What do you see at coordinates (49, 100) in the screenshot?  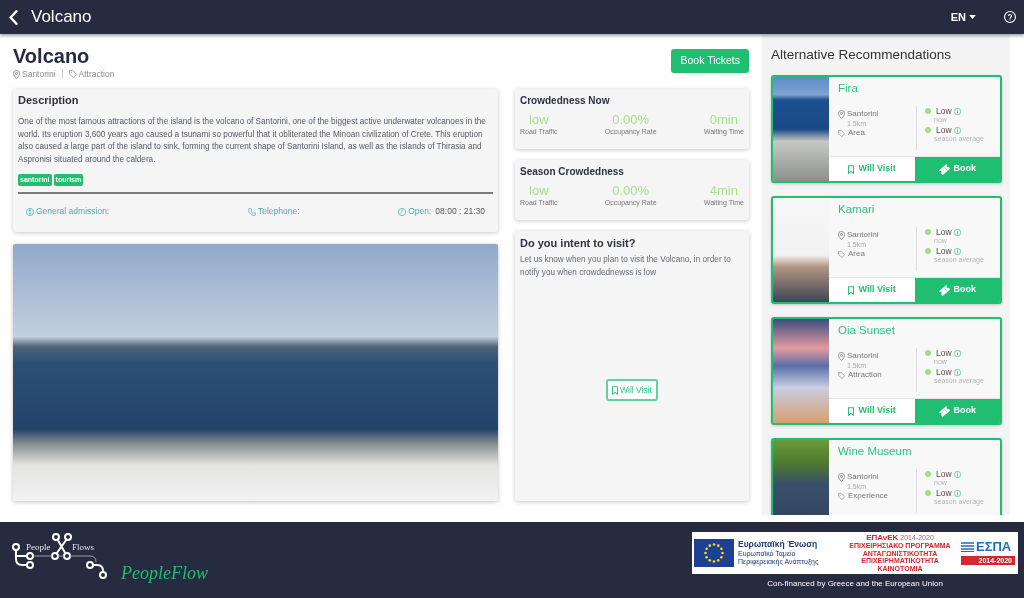 I see `description-heading: Description` at bounding box center [49, 100].